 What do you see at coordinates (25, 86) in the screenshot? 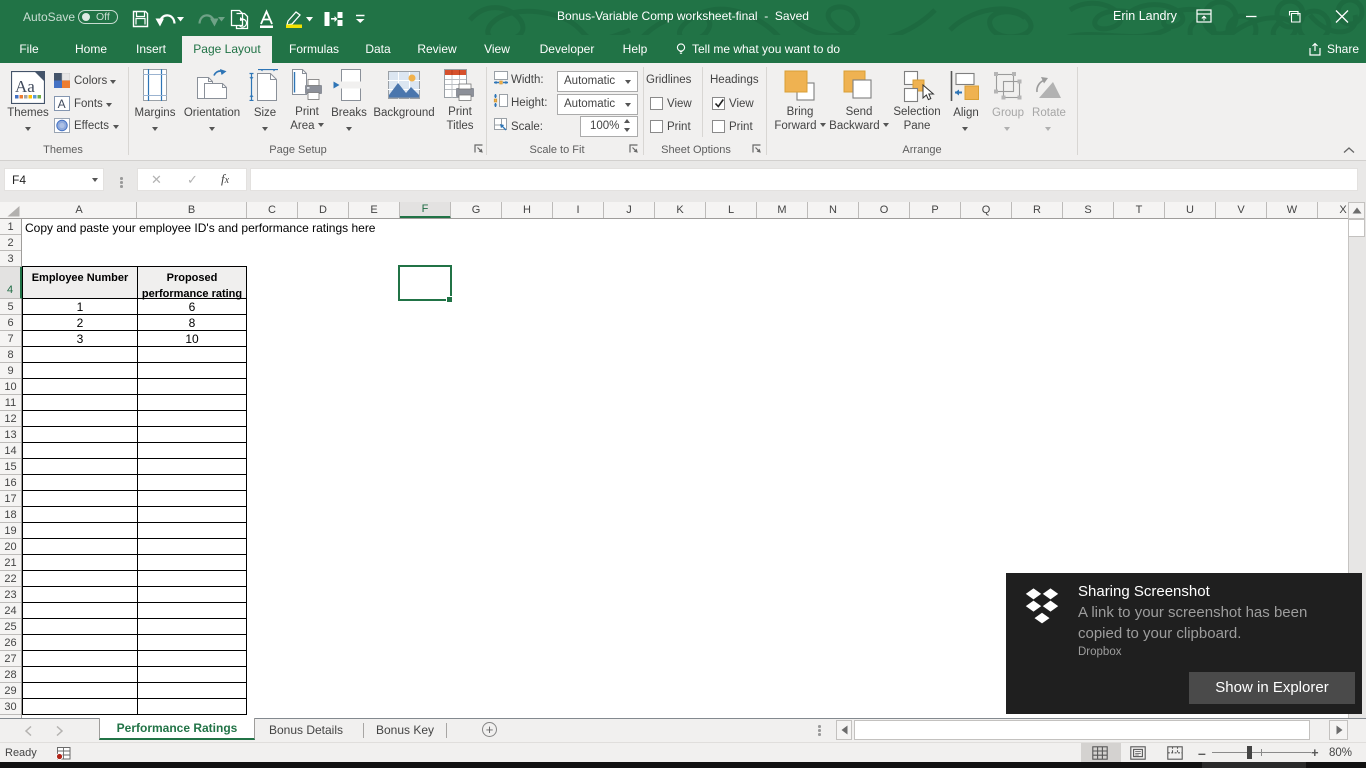
I see `svg-text: Aa` at bounding box center [25, 86].